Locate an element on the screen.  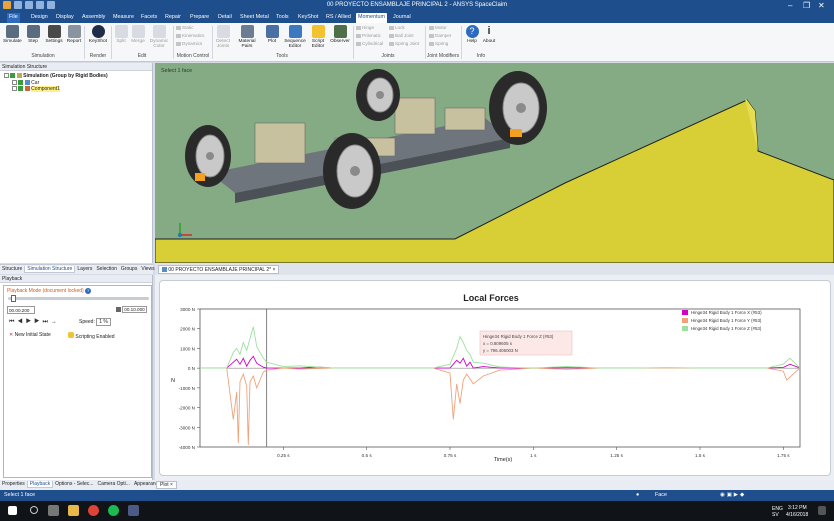
lock-button: Lock is located at coordinates (397, 28).